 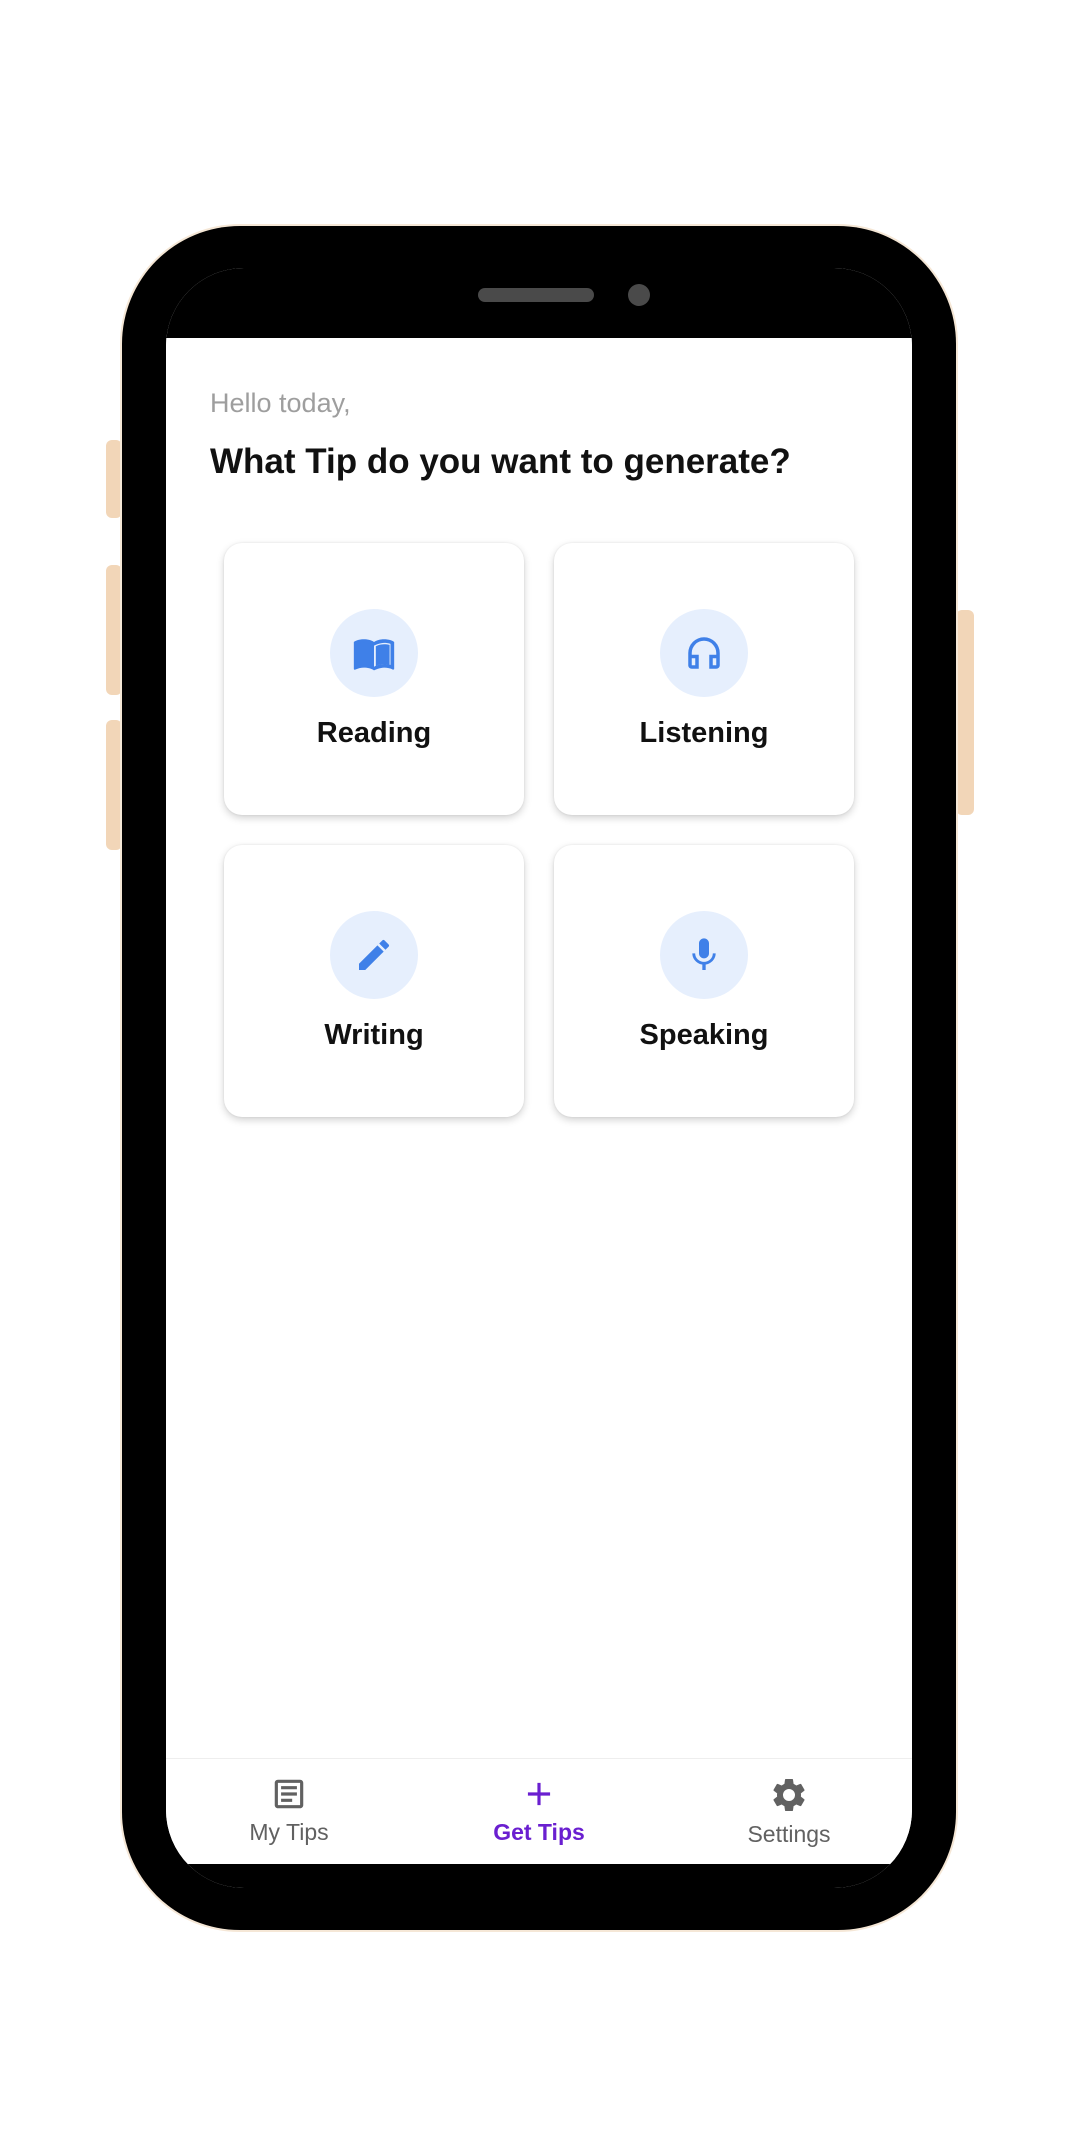 What do you see at coordinates (789, 1834) in the screenshot?
I see `nav-label-settings: Settings` at bounding box center [789, 1834].